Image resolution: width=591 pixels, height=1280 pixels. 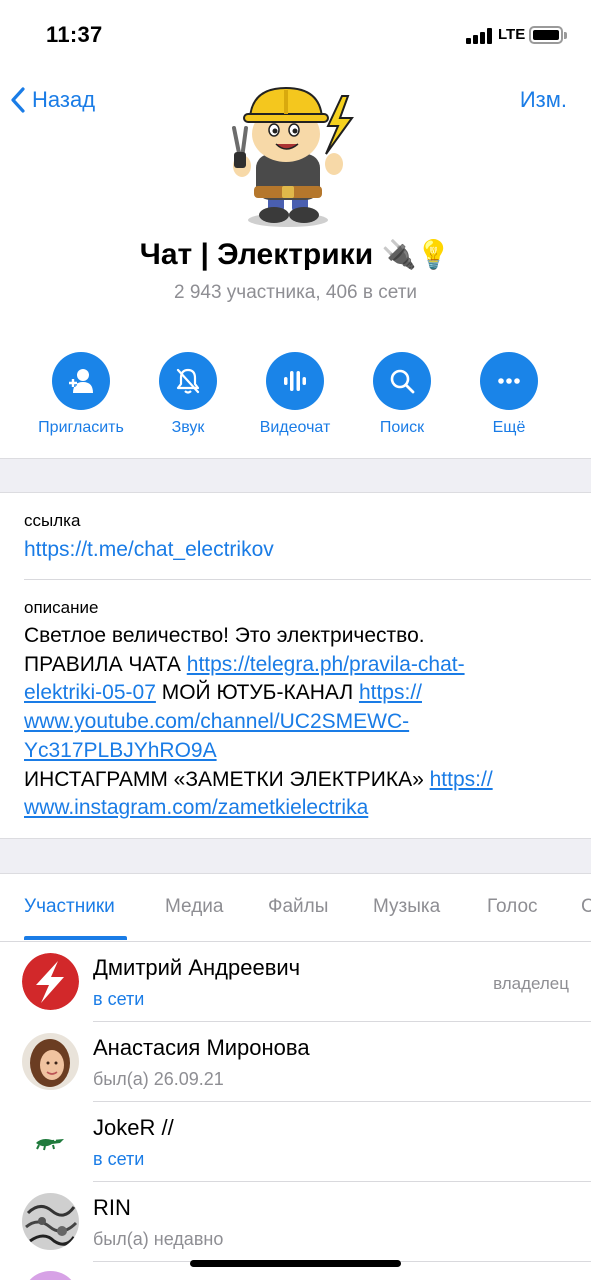 What do you see at coordinates (509, 381) in the screenshot?
I see `more-icon` at bounding box center [509, 381].